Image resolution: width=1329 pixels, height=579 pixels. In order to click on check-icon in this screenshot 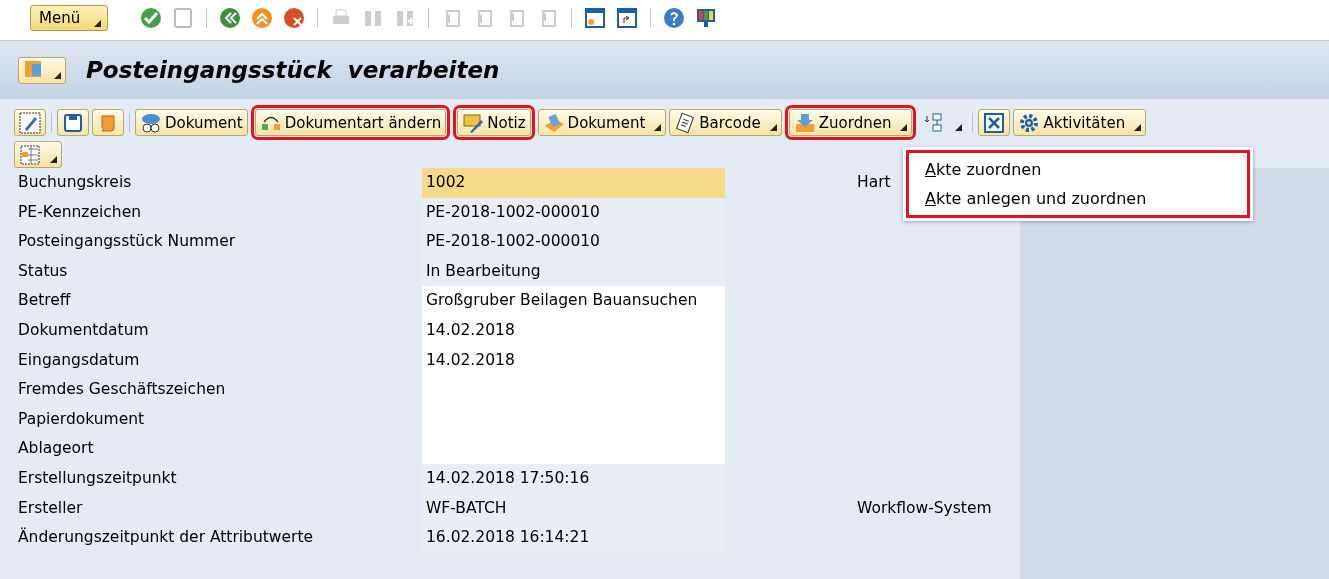, I will do `click(151, 18)`.